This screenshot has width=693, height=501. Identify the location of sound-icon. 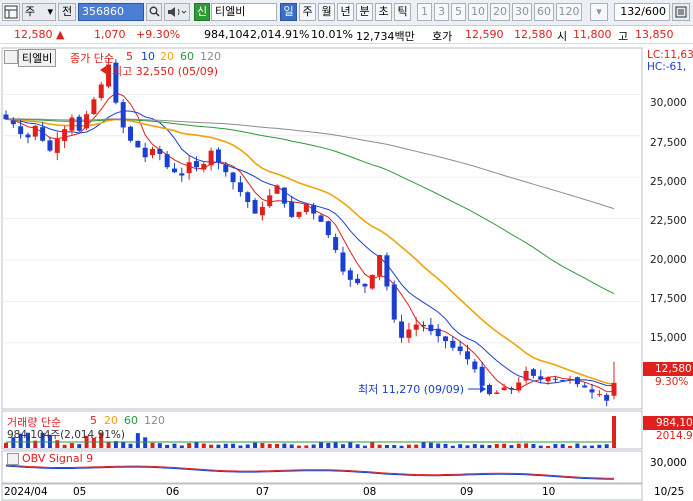
(177, 12).